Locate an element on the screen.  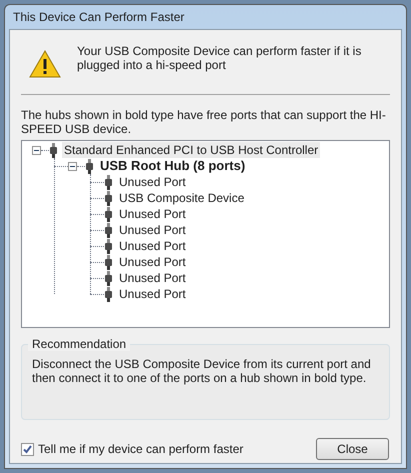
group-title: Recommendation is located at coordinates (79, 344).